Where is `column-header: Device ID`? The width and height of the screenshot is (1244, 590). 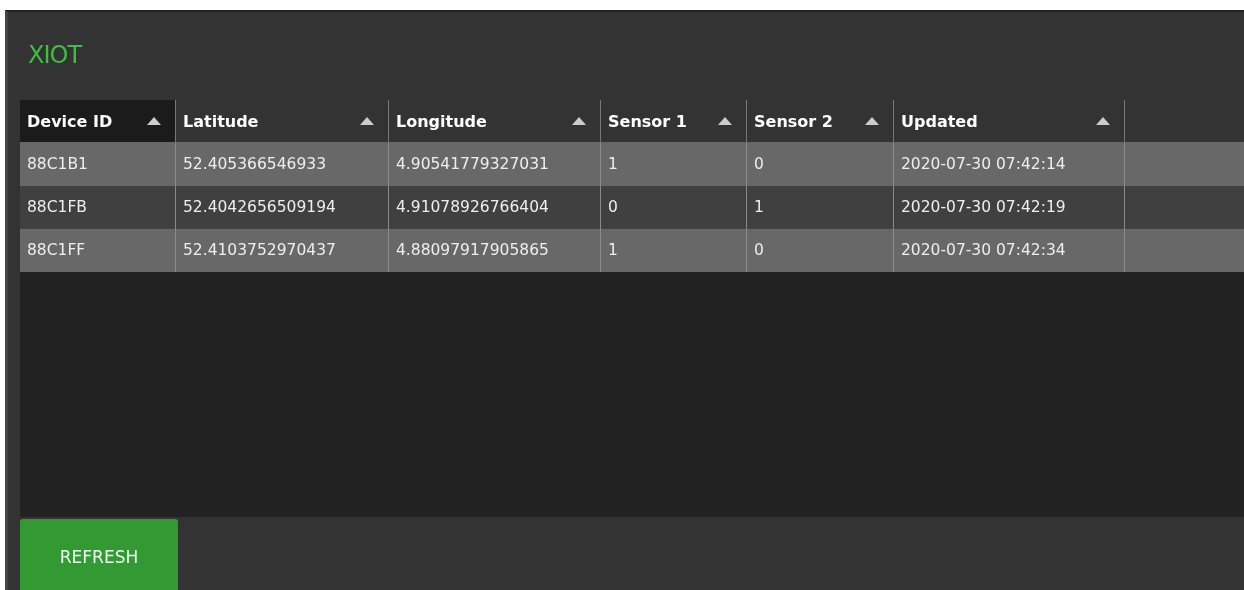
column-header: Device ID is located at coordinates (98, 121).